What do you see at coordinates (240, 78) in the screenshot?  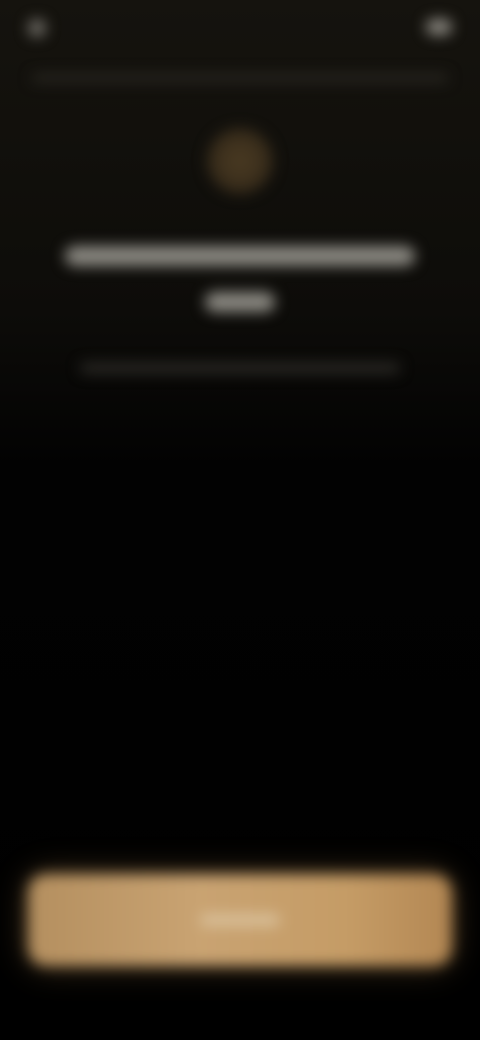 I see `header-divider` at bounding box center [240, 78].